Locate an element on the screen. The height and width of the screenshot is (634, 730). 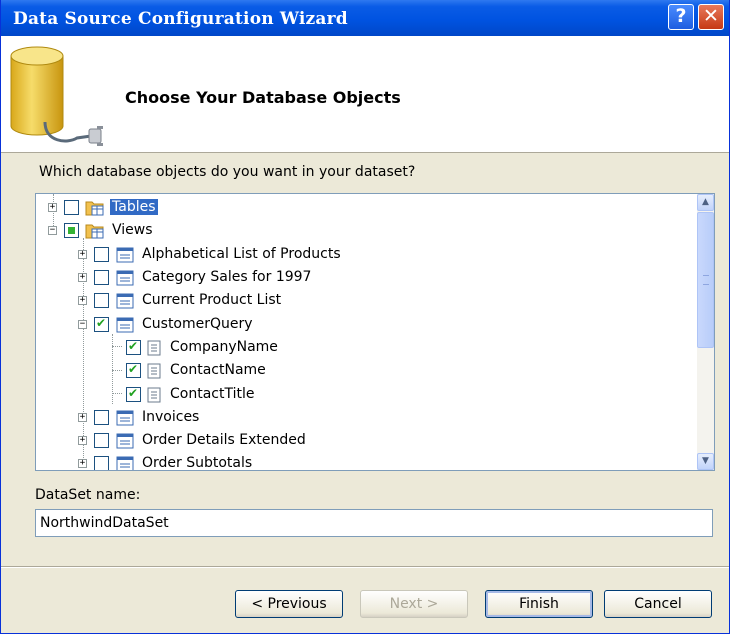
dataset-name-label: DataSet name: is located at coordinates (88, 495).